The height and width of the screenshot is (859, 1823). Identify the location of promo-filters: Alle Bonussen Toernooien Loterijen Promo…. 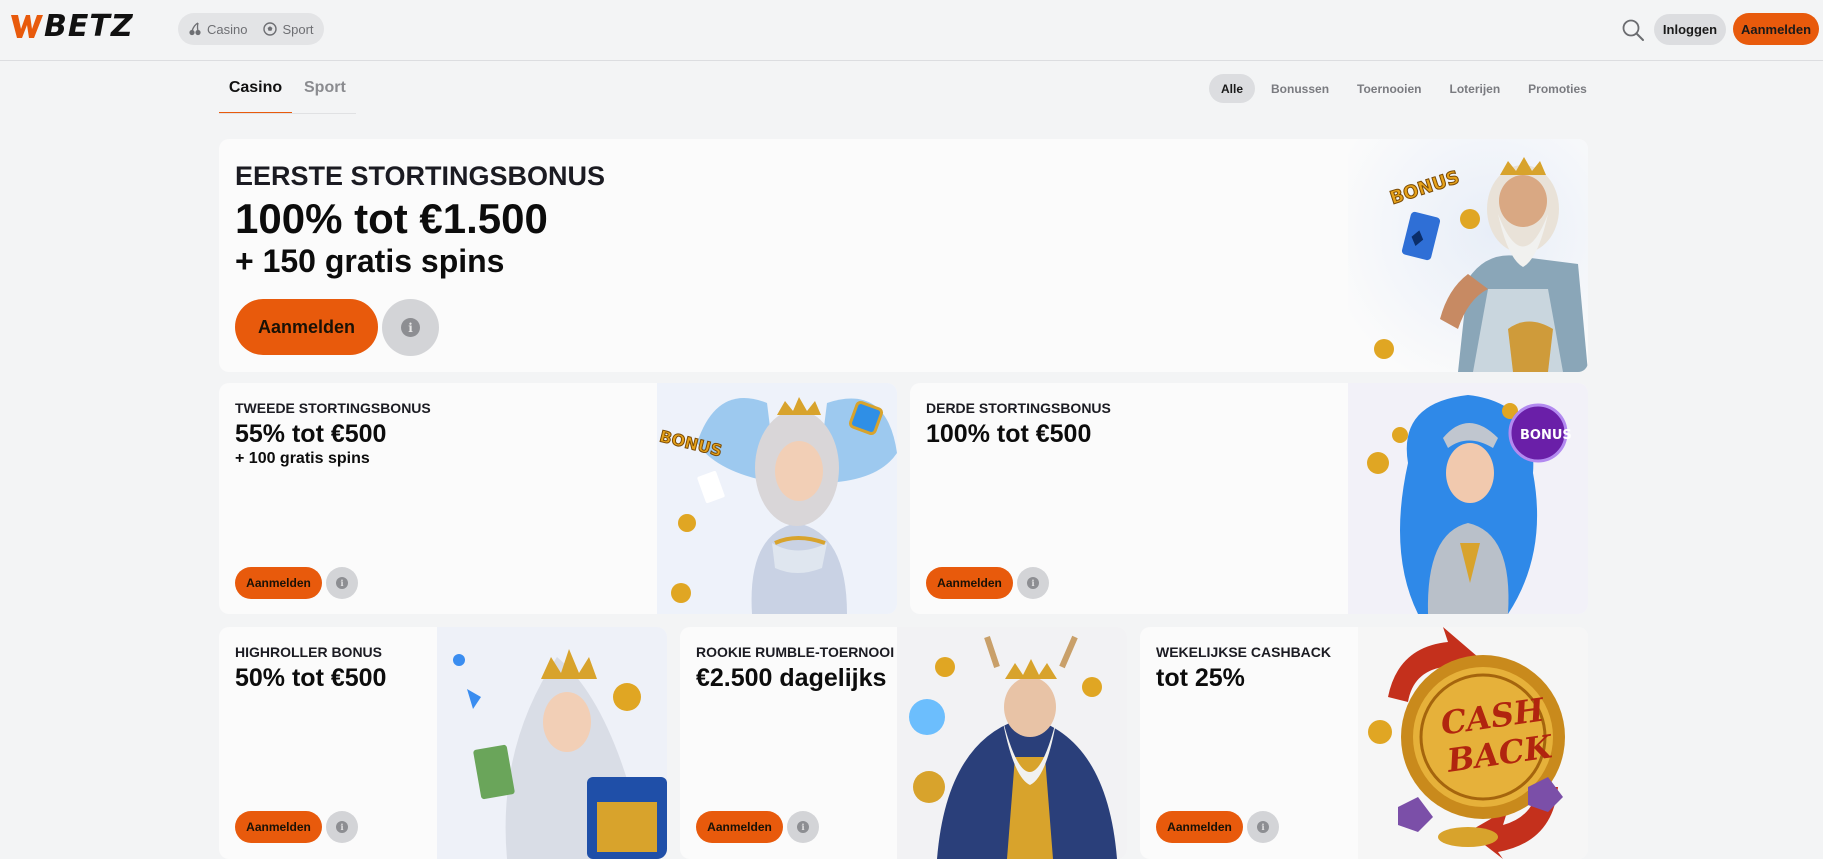
(1404, 88).